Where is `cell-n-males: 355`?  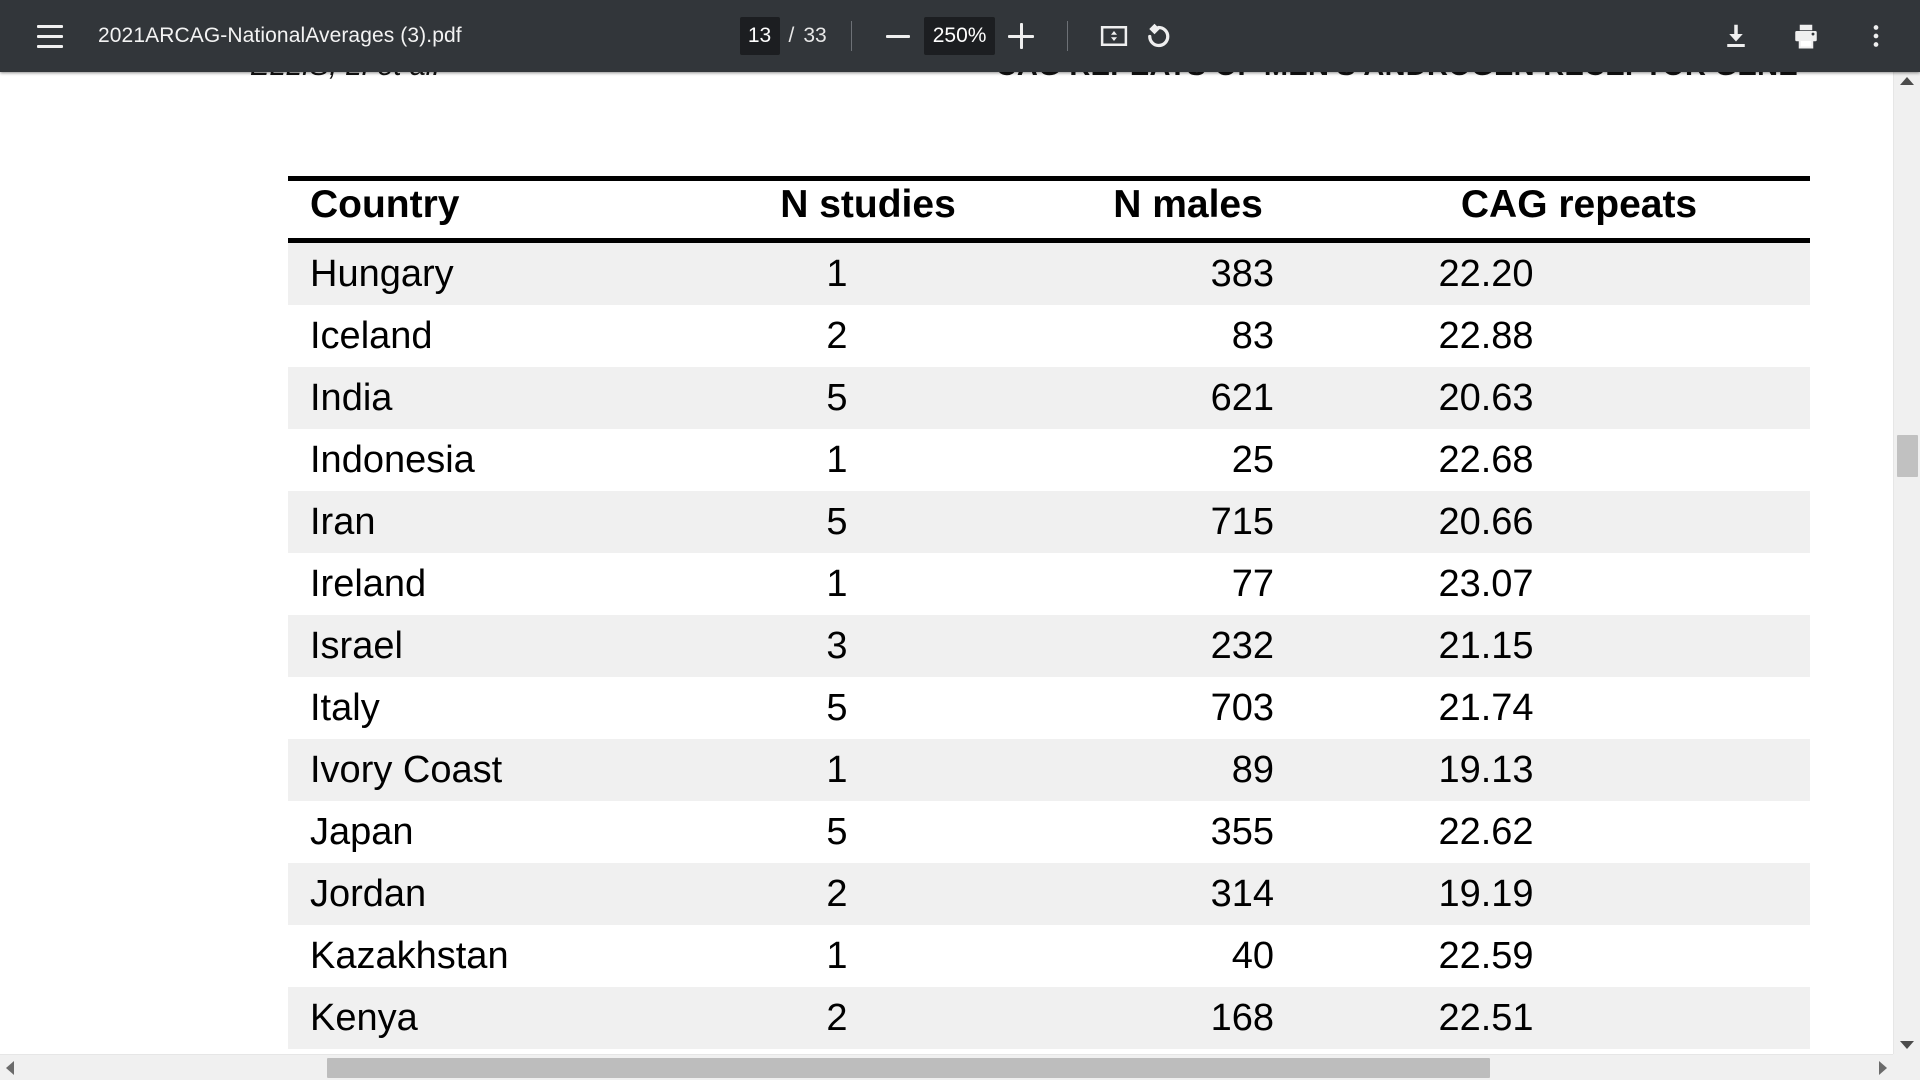 cell-n-males: 355 is located at coordinates (1242, 831).